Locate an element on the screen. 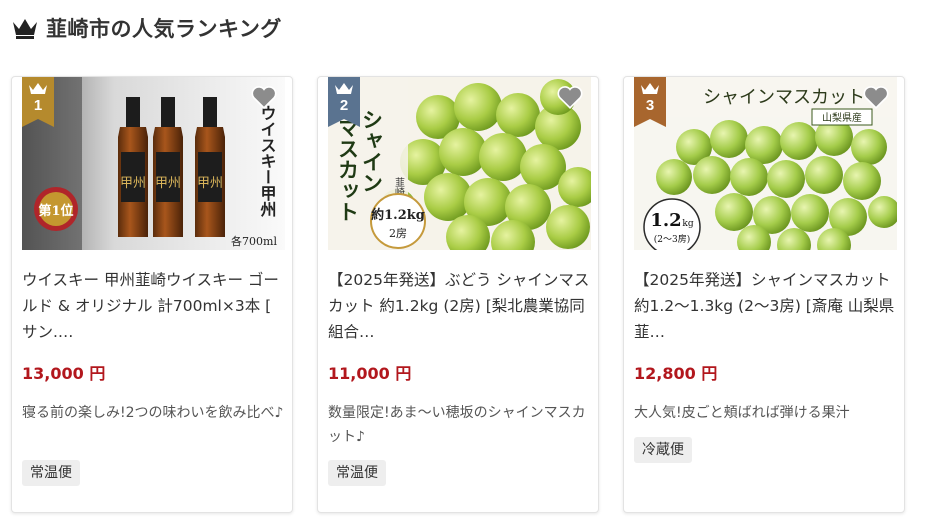  svg-text: 1.2 is located at coordinates (665, 220).